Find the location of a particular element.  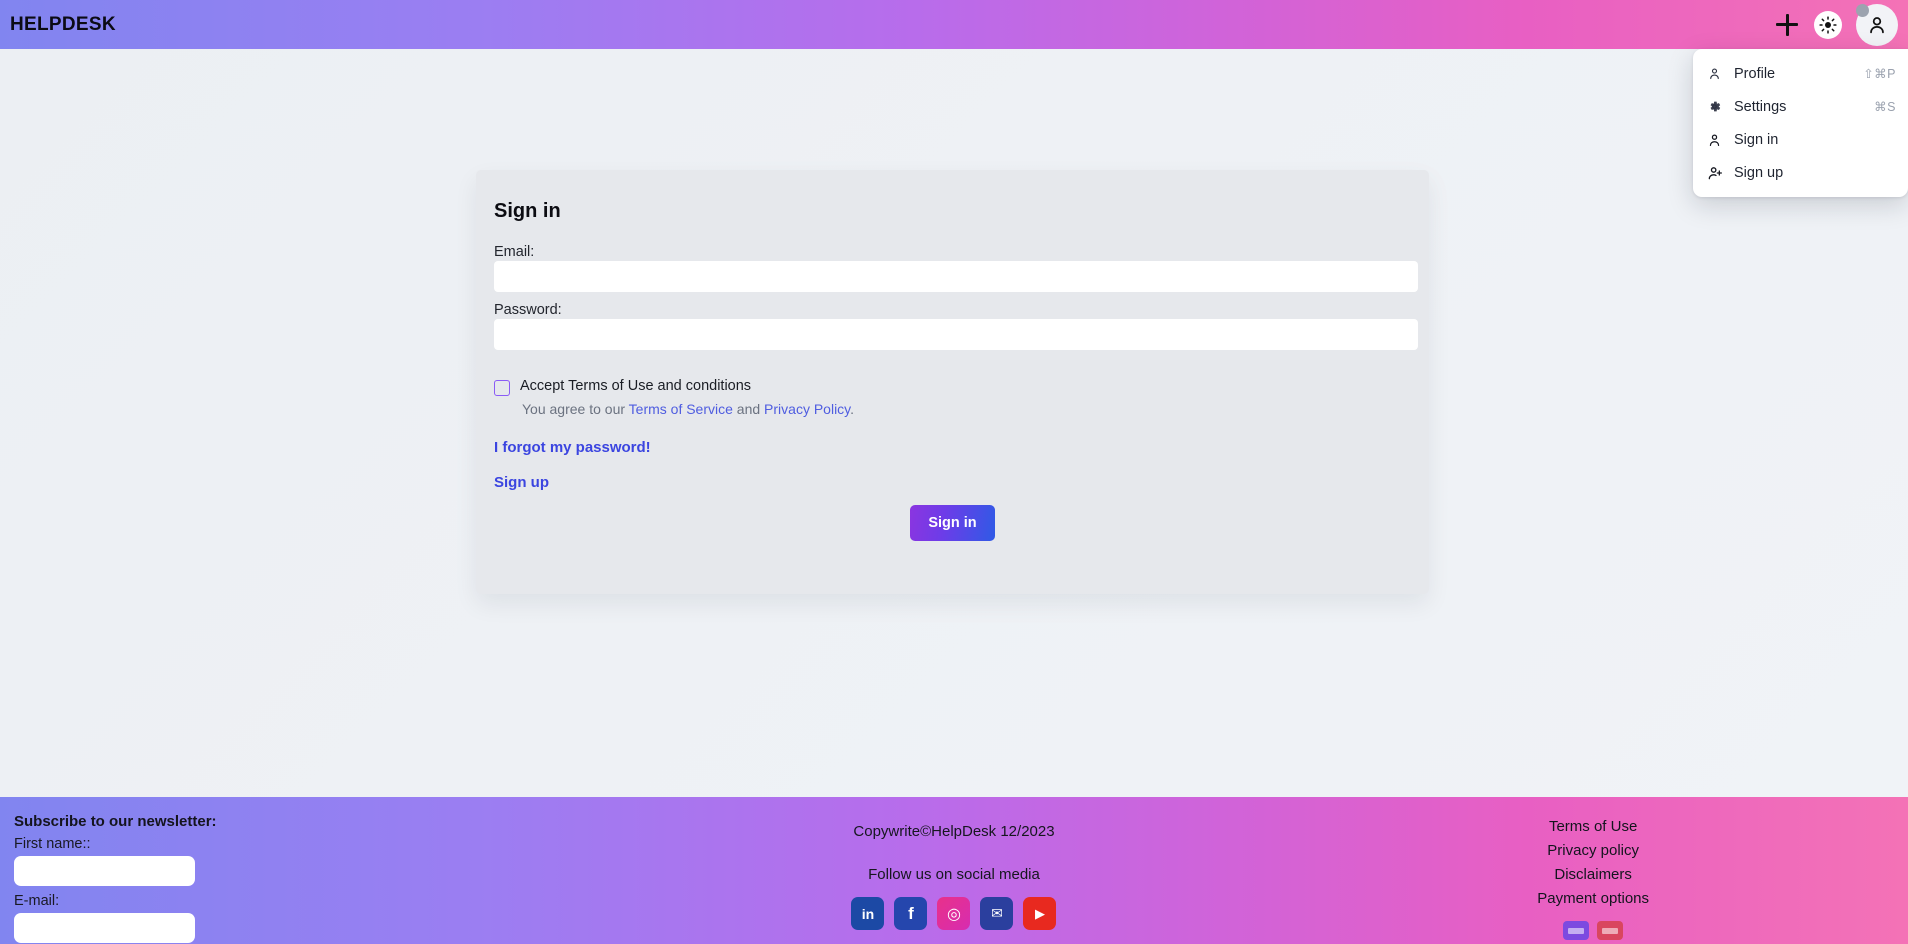

top-navigation-bar: HELPDESK is located at coordinates (954, 24).